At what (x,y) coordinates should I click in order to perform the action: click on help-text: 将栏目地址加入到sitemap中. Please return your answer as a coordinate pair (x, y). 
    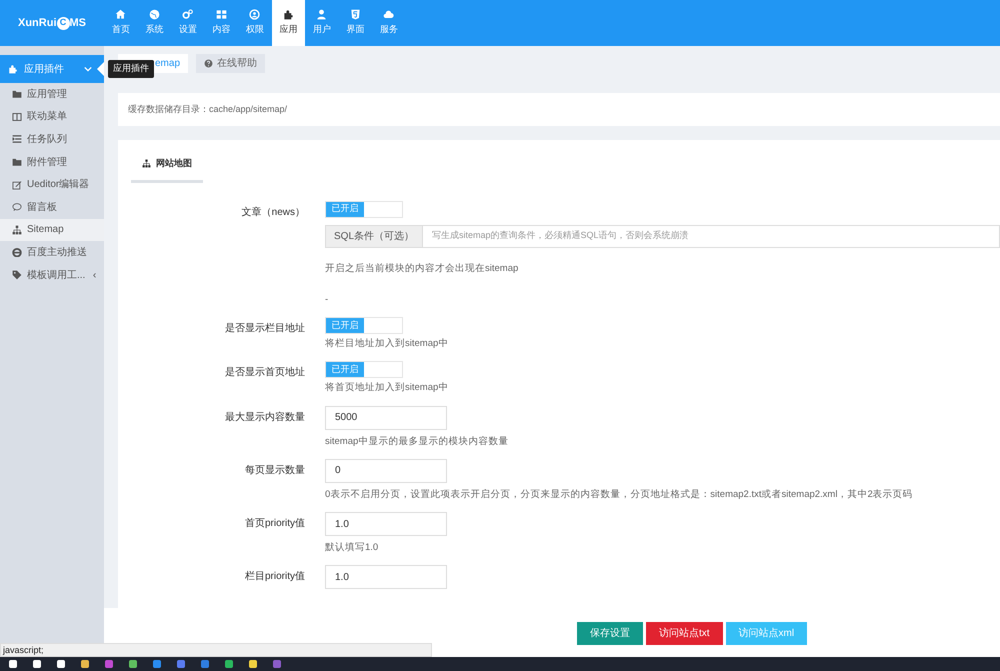
    Looking at the image, I should click on (387, 344).